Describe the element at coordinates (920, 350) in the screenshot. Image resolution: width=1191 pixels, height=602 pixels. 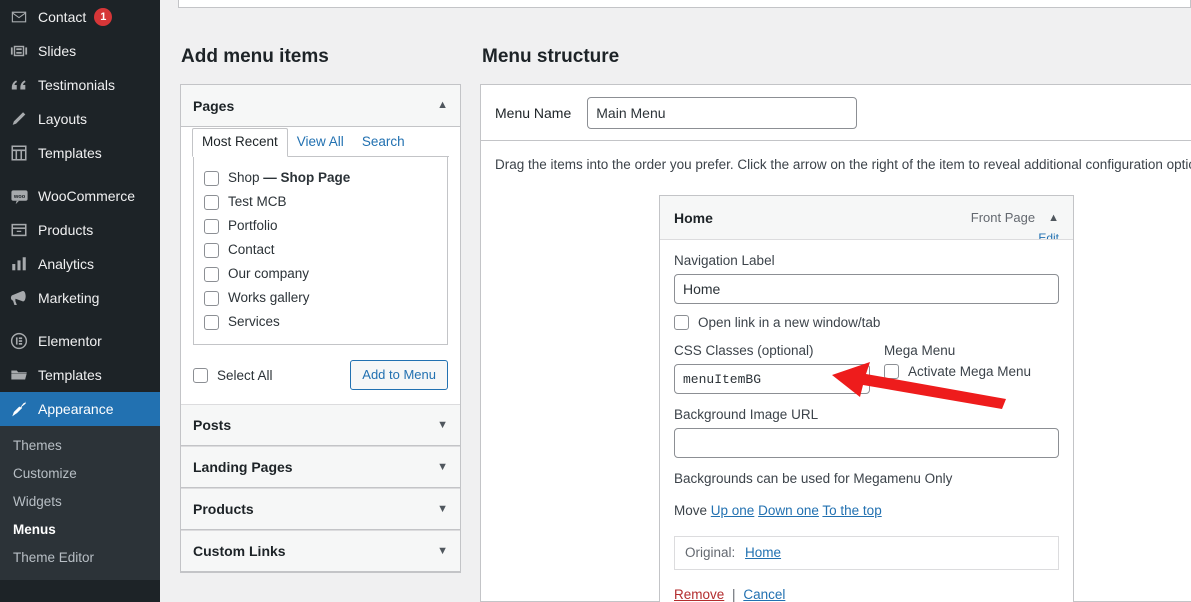
I see `mega-menu-label: Mega Menu` at that location.